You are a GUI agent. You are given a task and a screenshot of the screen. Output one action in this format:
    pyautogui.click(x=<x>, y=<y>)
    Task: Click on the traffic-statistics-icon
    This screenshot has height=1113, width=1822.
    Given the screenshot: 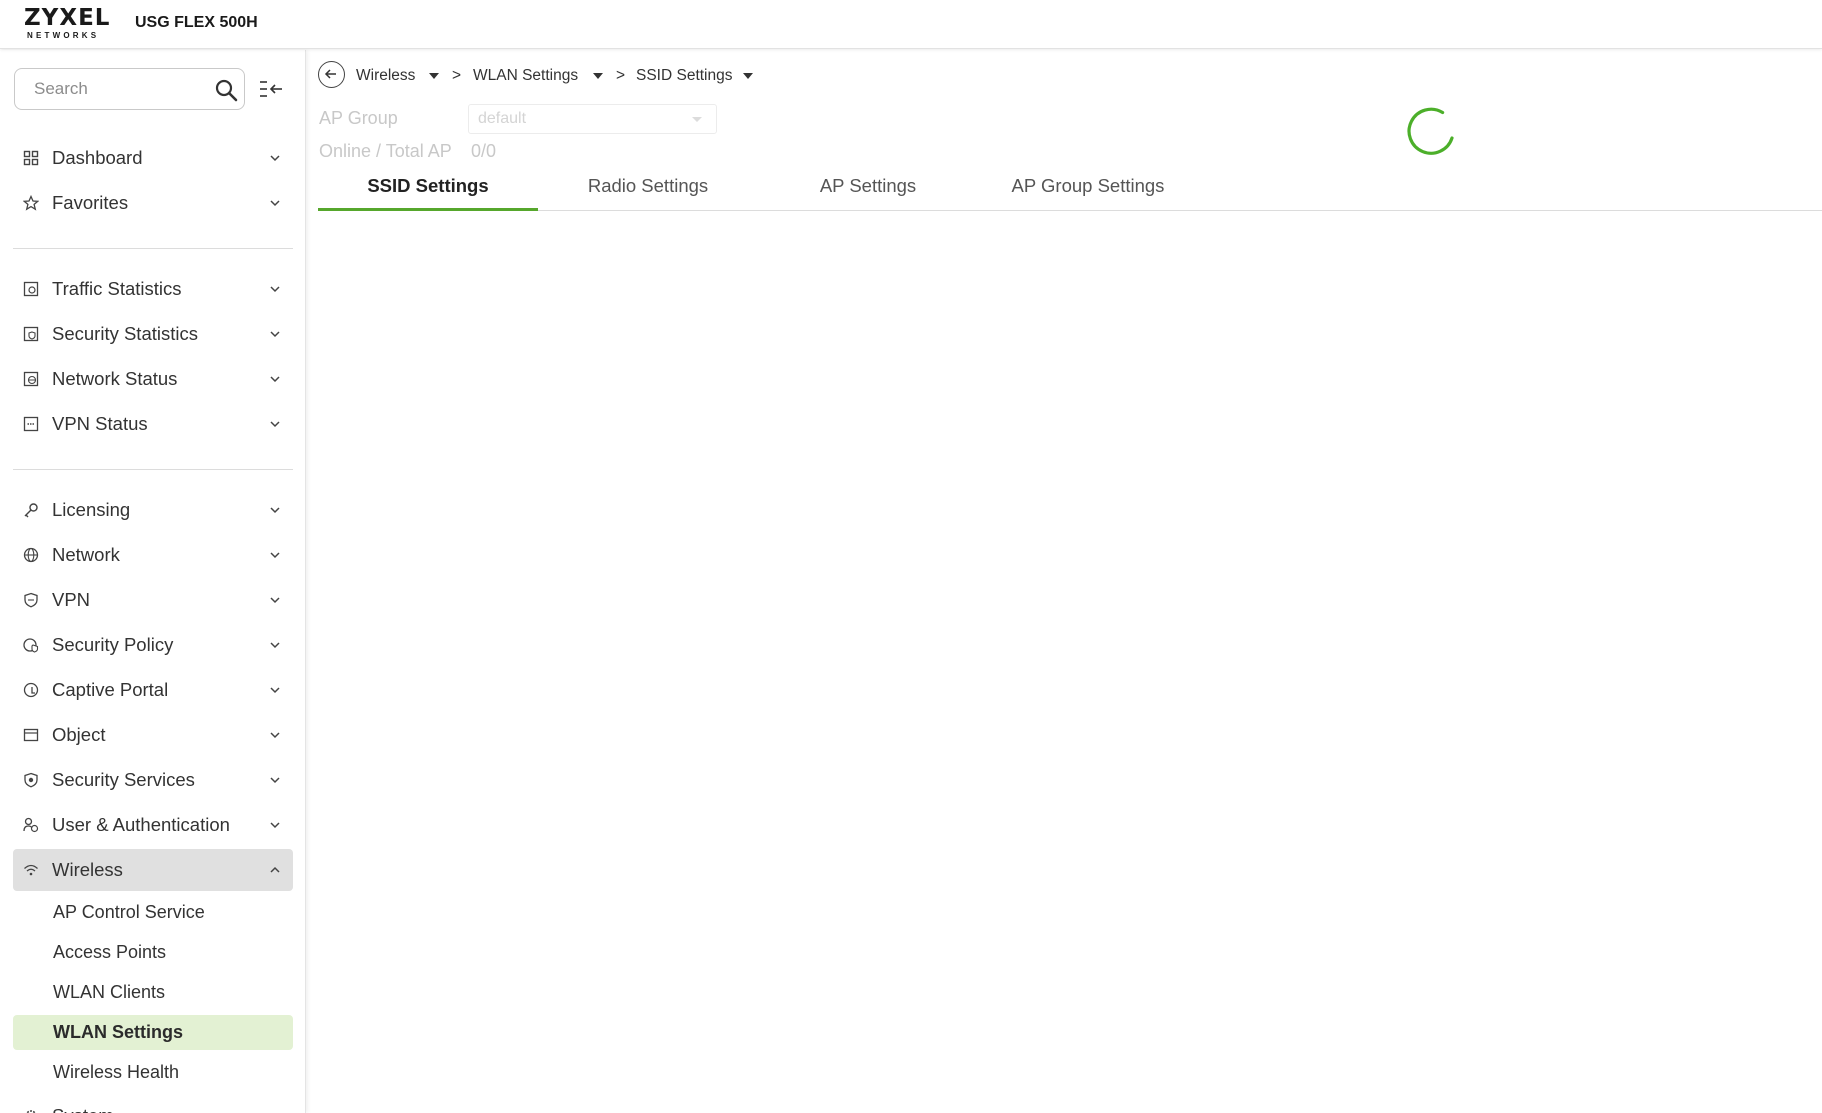 What is the action you would take?
    pyautogui.click(x=31, y=289)
    